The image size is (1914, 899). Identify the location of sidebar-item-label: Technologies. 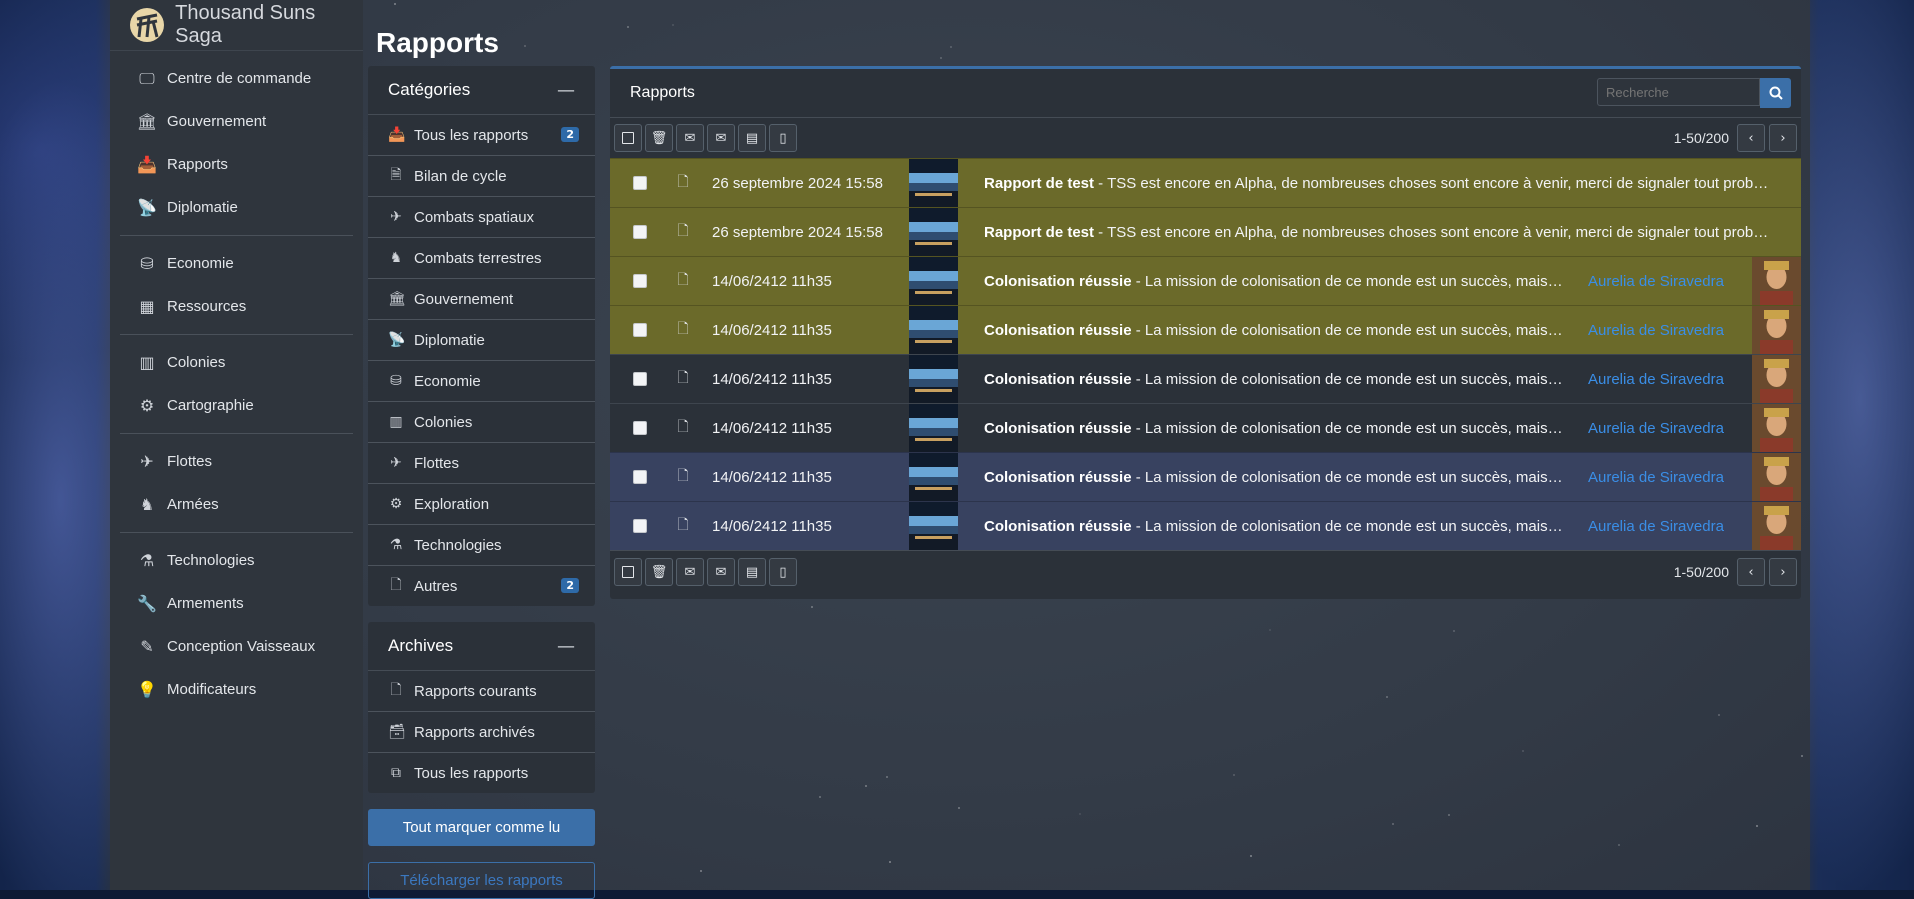
(211, 560).